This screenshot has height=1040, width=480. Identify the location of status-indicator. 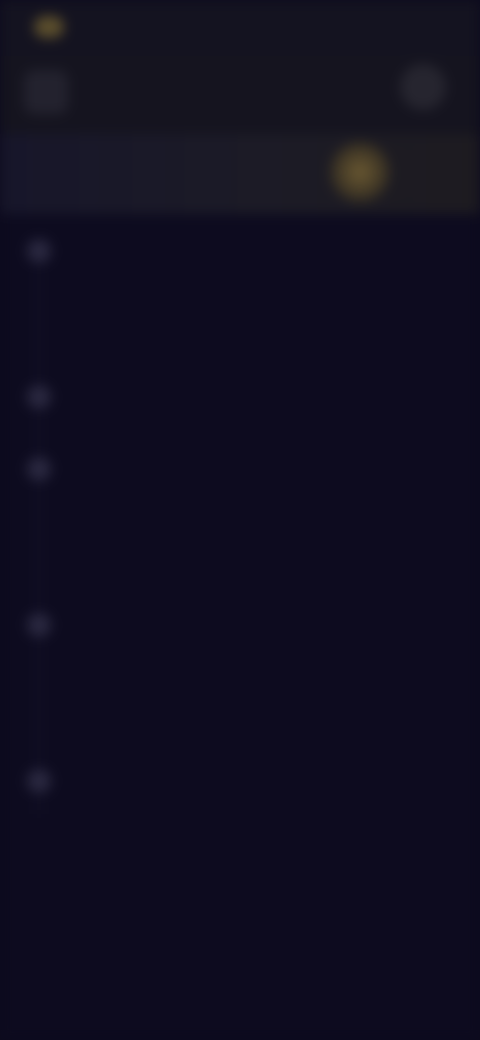
(49, 27).